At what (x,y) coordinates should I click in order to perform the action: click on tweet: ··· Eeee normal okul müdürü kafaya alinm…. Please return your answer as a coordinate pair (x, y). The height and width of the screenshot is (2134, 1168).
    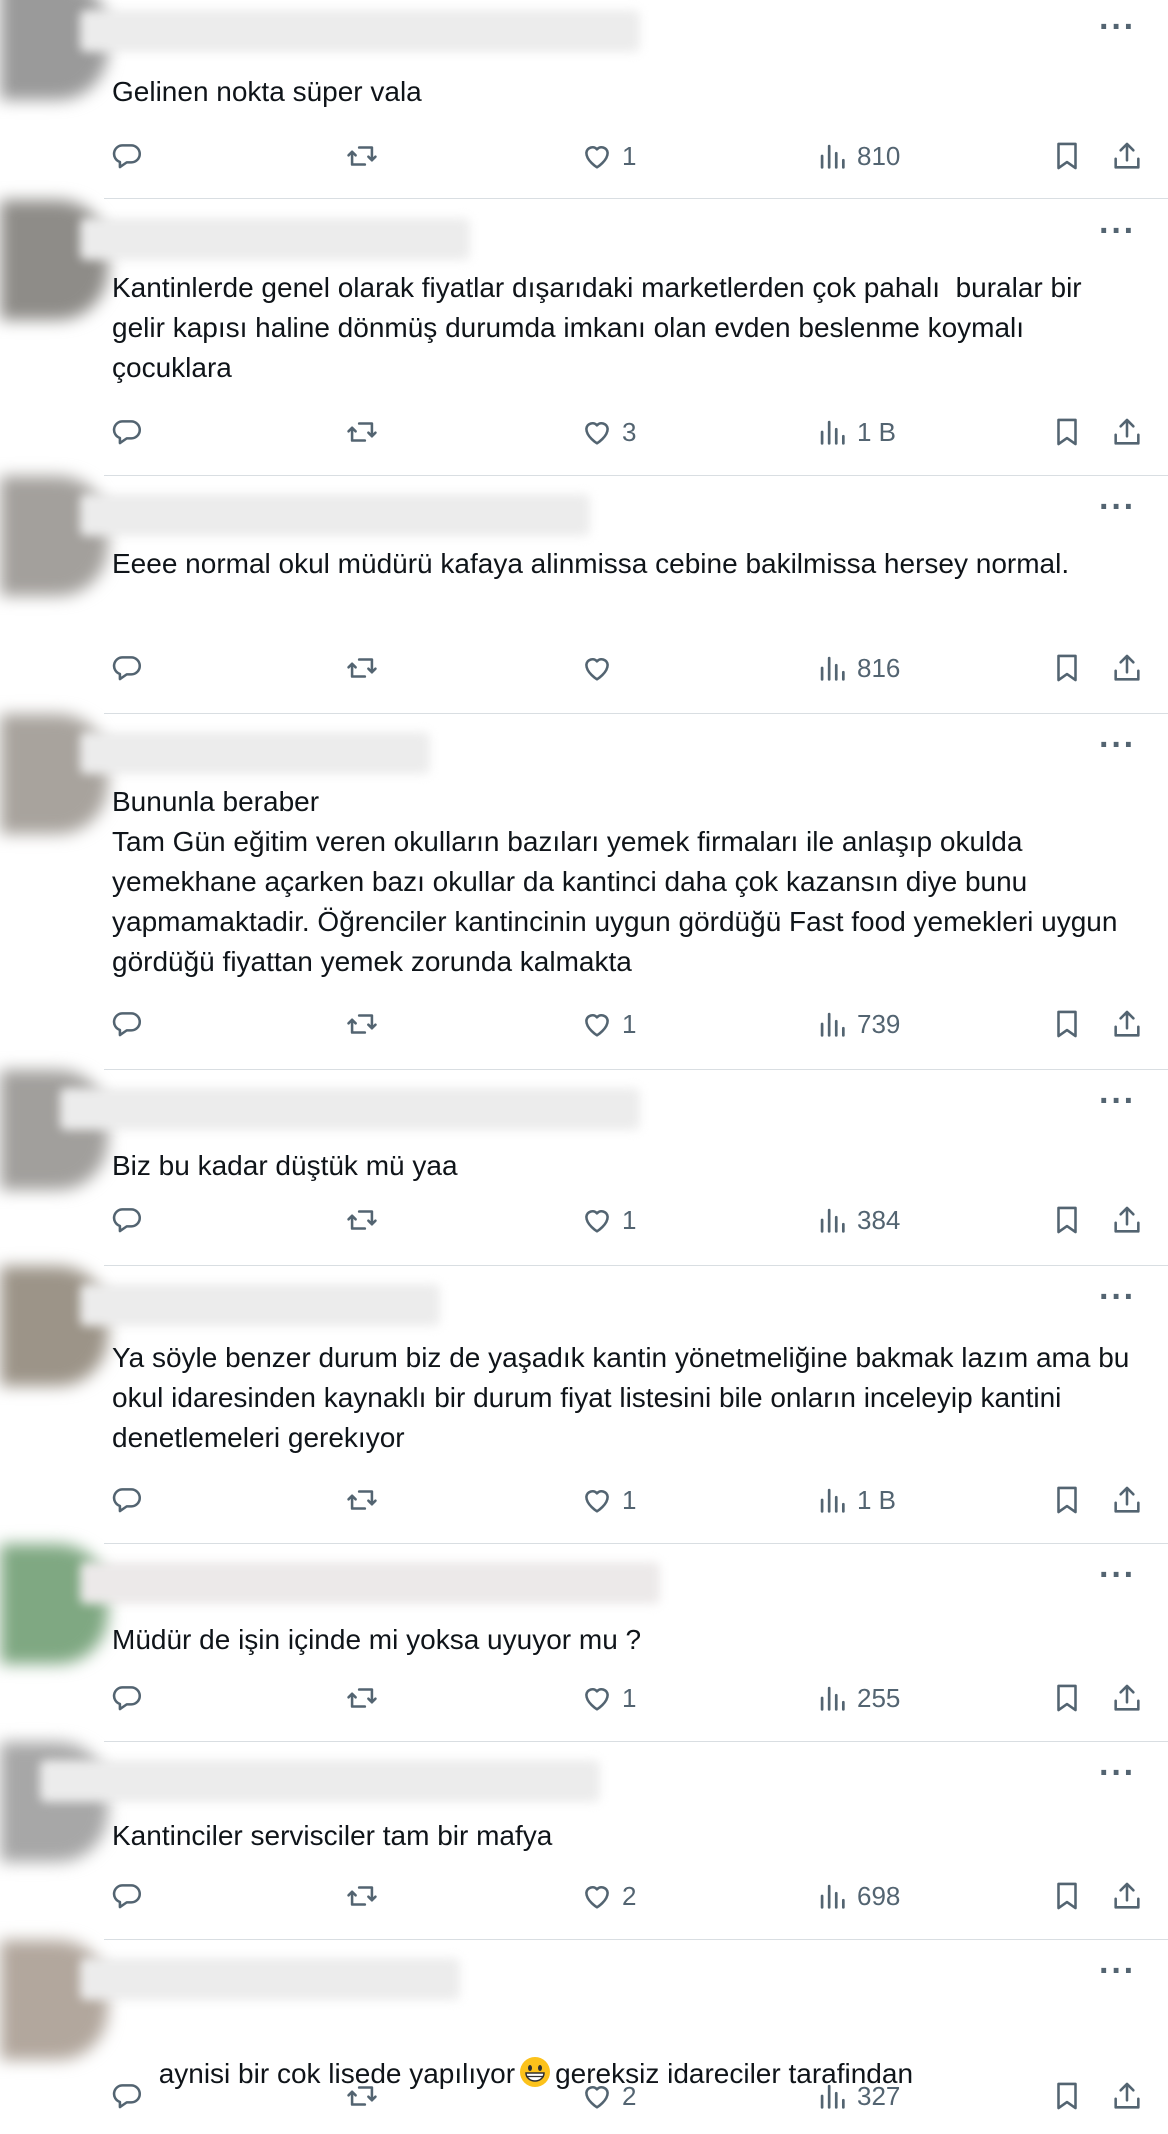
    Looking at the image, I should click on (584, 595).